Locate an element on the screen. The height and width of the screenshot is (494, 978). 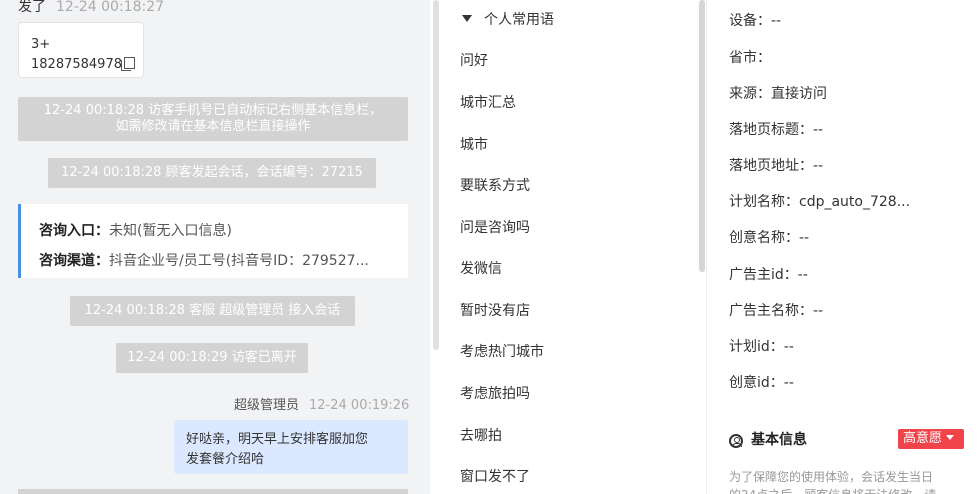
intent-level-label: 高意愿 is located at coordinates (923, 438).